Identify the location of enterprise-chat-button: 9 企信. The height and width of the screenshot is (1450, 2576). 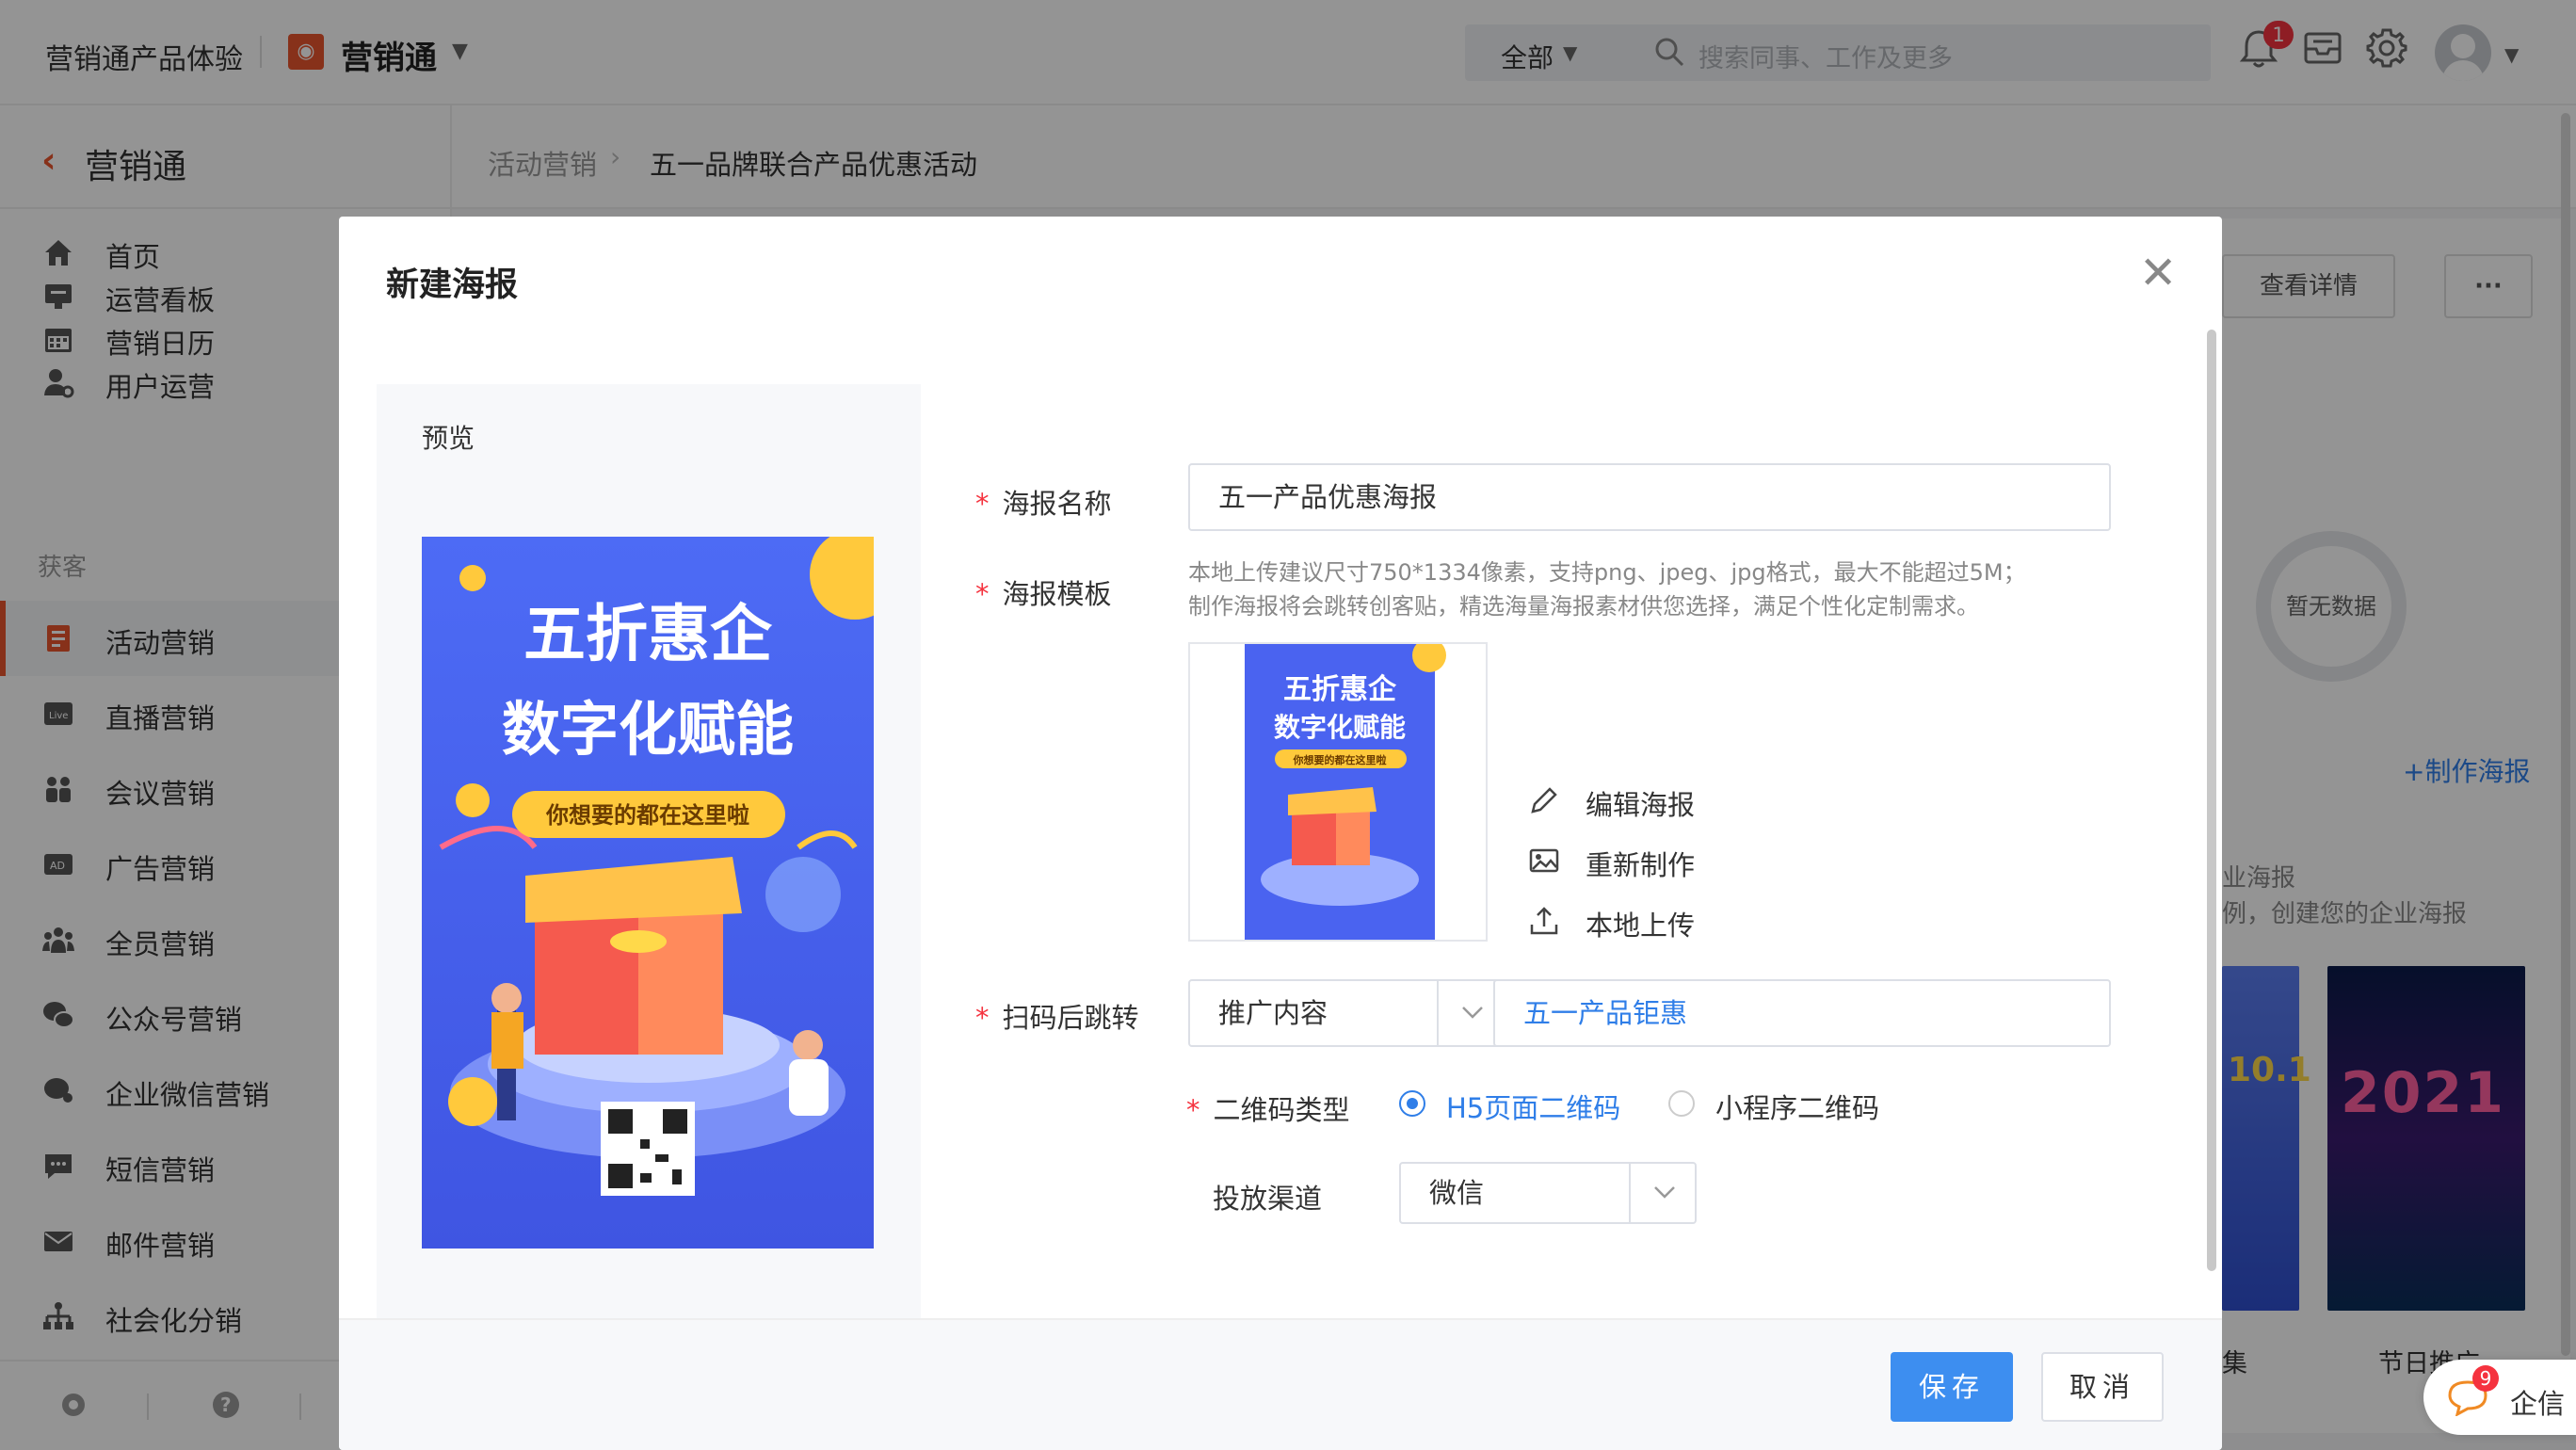
(2499, 1397).